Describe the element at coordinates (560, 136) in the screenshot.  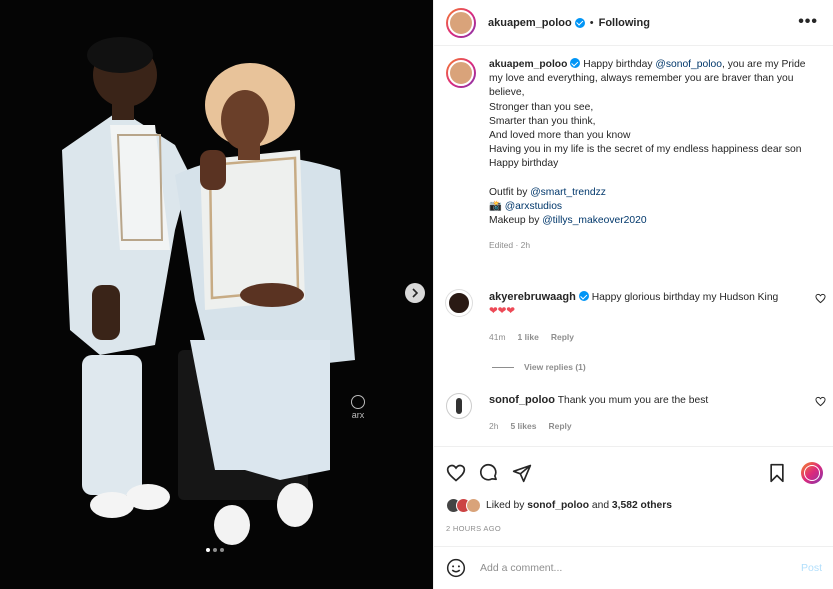
I see `caption-line: And loved more than you know` at that location.